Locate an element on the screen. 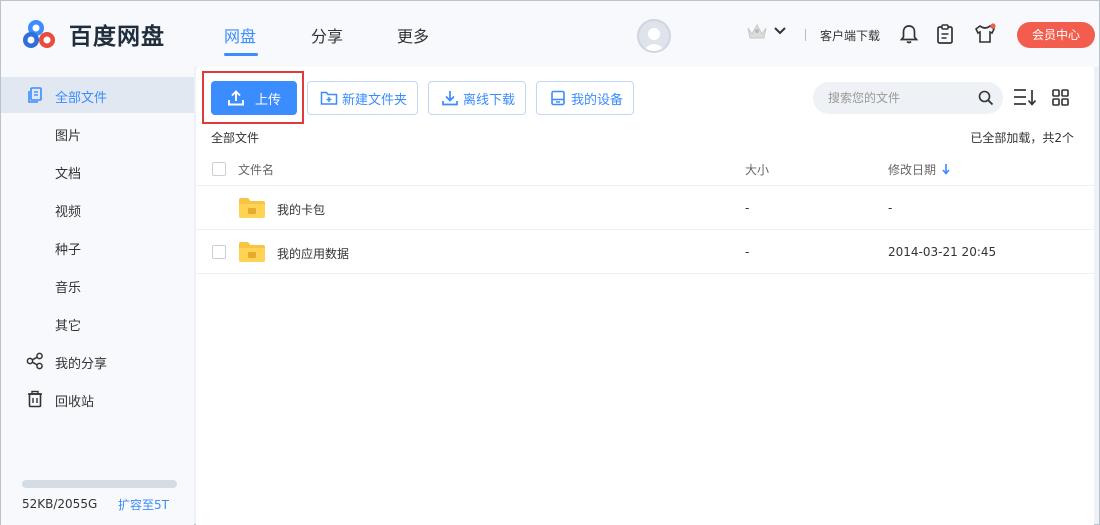 Image resolution: width=1100 pixels, height=525 pixels. column-header-size: 大小 is located at coordinates (757, 169).